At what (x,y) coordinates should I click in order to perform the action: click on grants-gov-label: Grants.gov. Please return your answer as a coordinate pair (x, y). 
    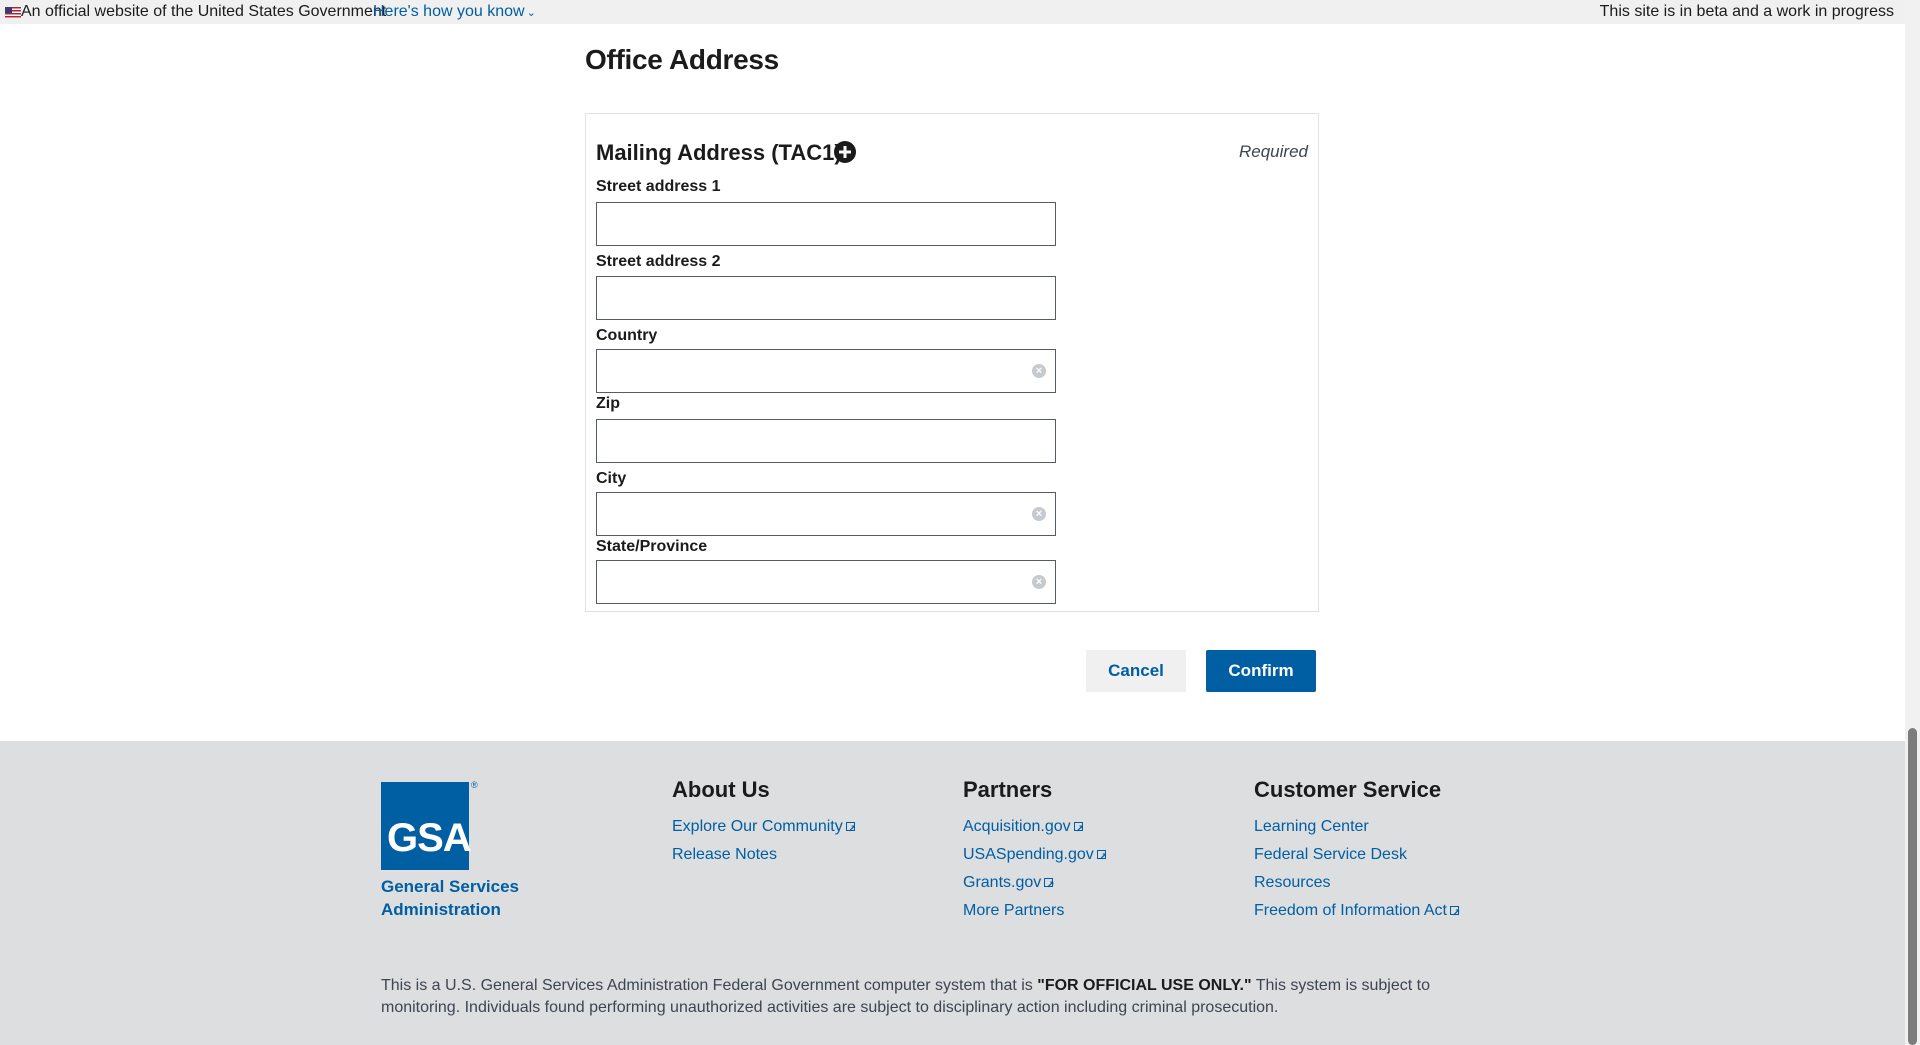
    Looking at the image, I should click on (1002, 882).